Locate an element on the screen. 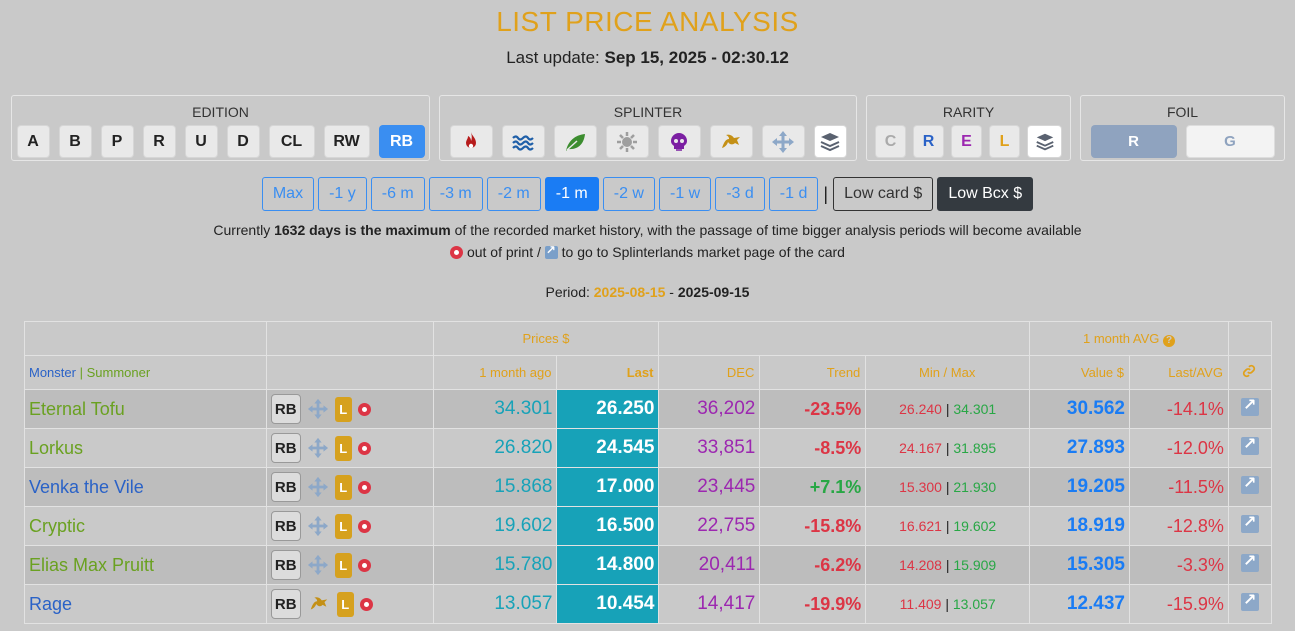  edition-b-button: B is located at coordinates (75, 141).